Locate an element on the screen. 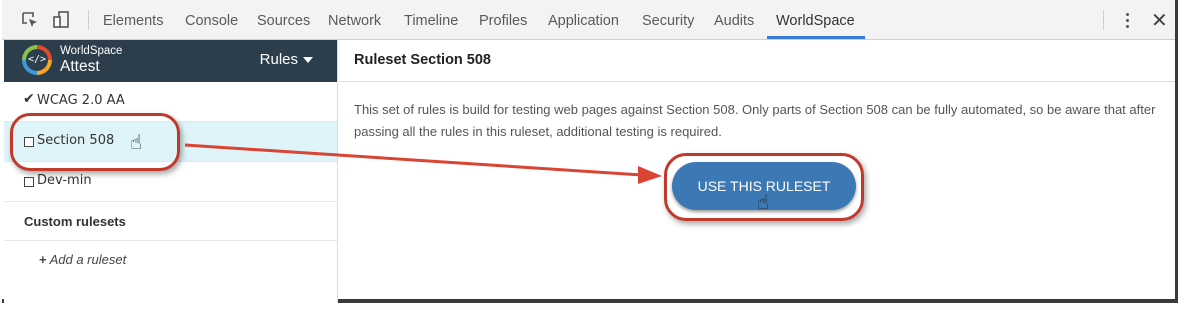 The image size is (1186, 311). annotation-arrow is located at coordinates (423, 163).